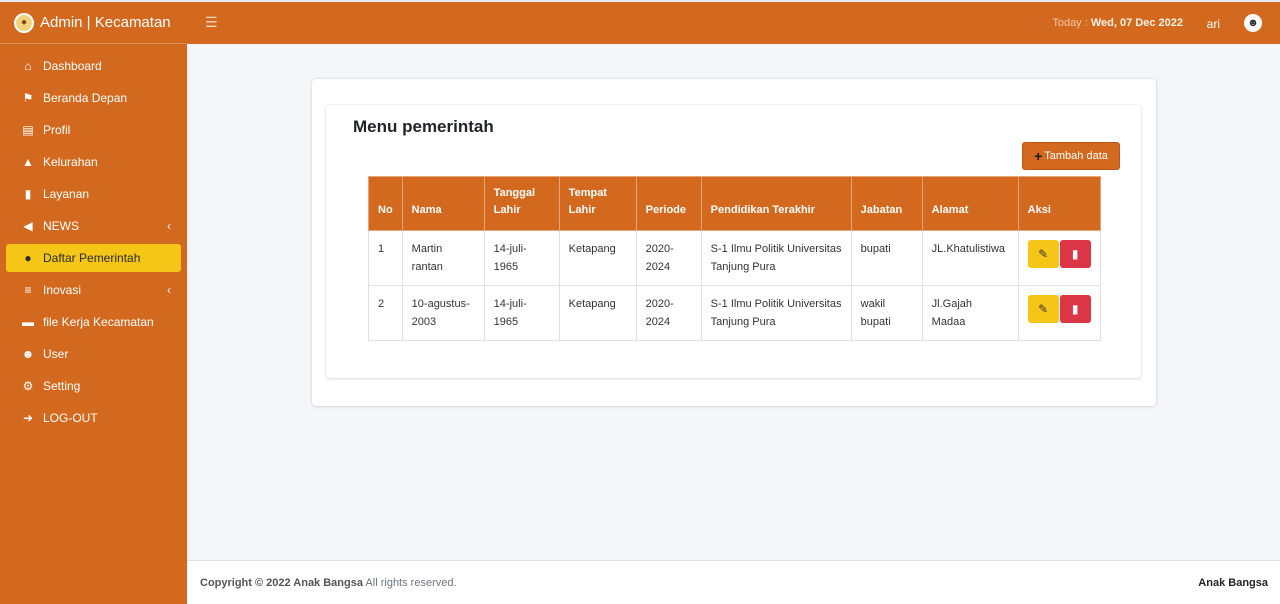  I want to click on users-icon: ●, so click(28, 258).